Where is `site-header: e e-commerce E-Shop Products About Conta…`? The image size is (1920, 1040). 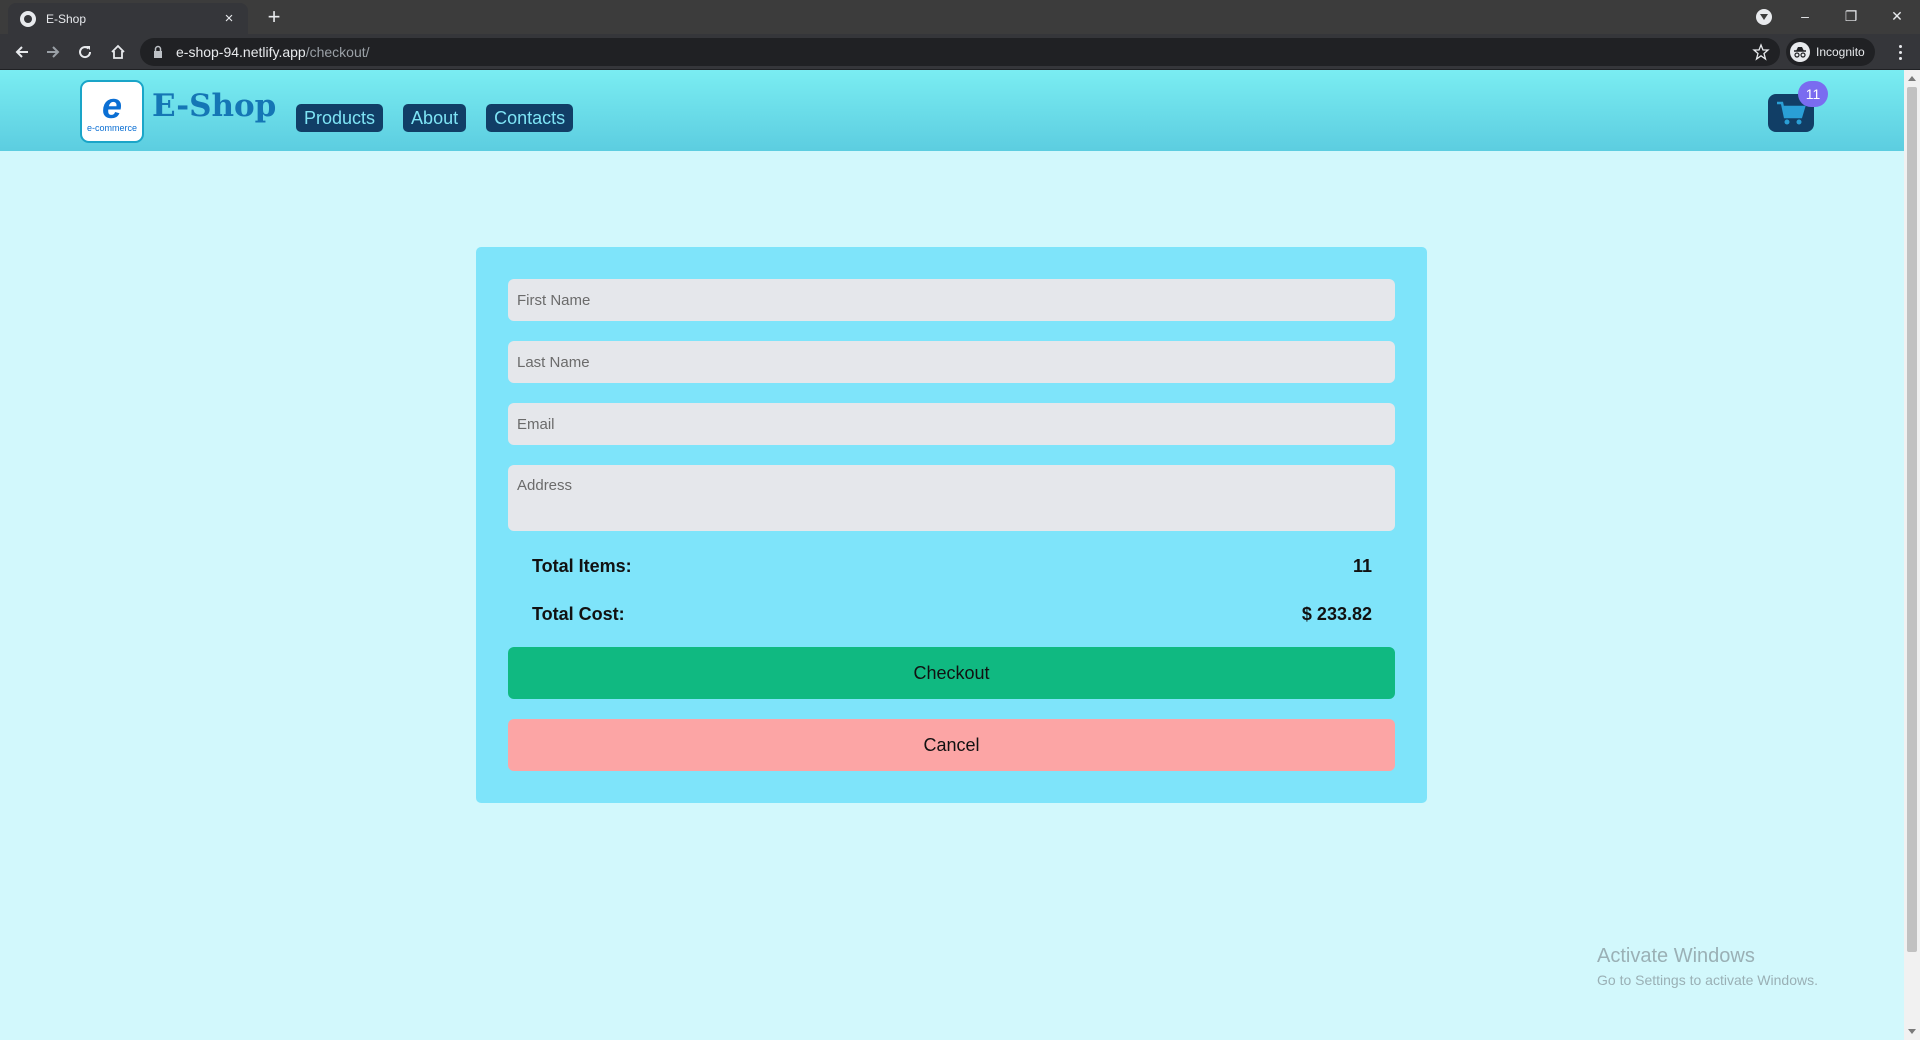
site-header: e e-commerce E-Shop Products About Conta… is located at coordinates (952, 110).